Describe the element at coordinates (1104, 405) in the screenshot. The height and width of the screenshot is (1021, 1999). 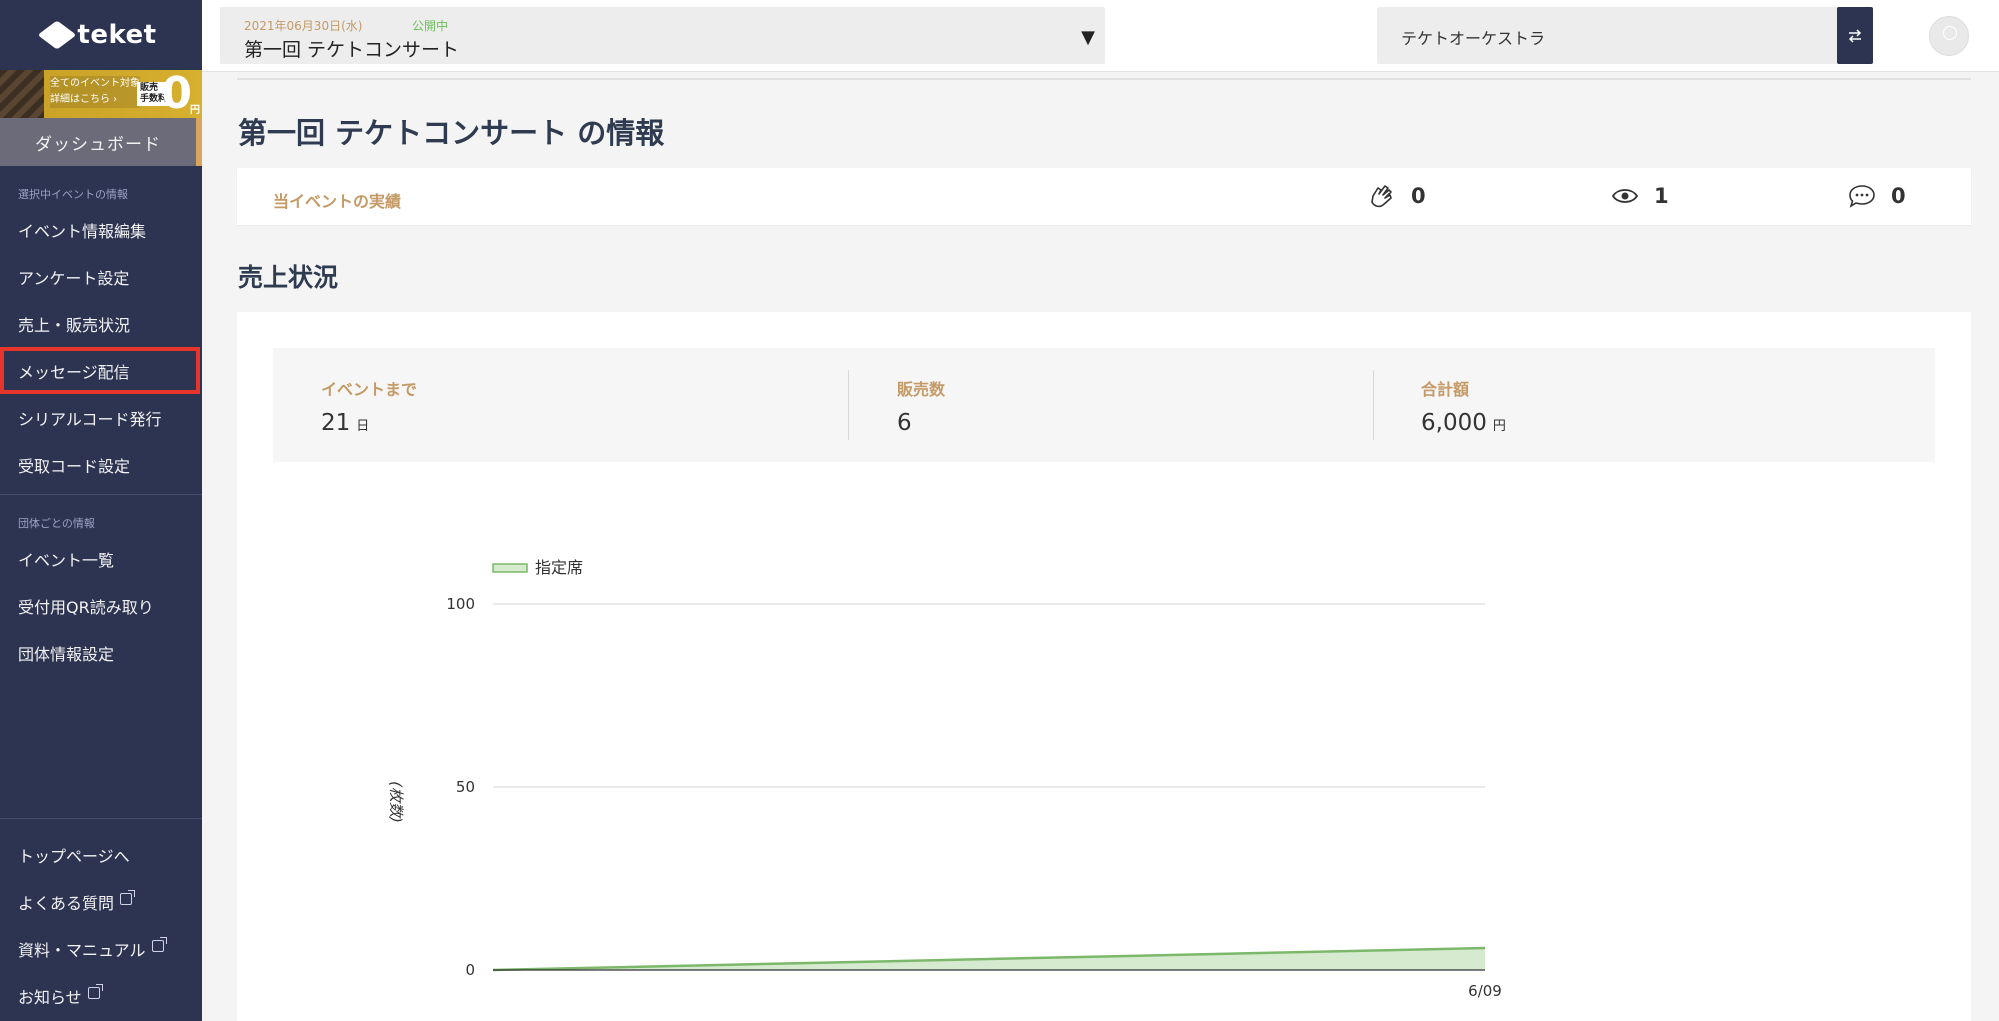
I see `sales-summary: イベントまで 21 日 販売数 6 合計額 6,000 円` at that location.